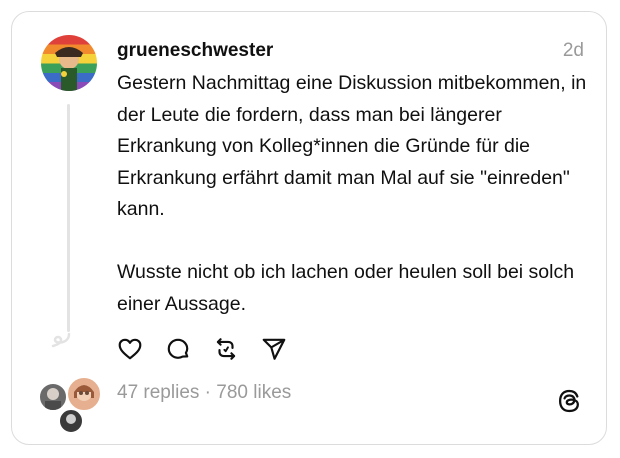  I want to click on comment-icon, so click(178, 348).